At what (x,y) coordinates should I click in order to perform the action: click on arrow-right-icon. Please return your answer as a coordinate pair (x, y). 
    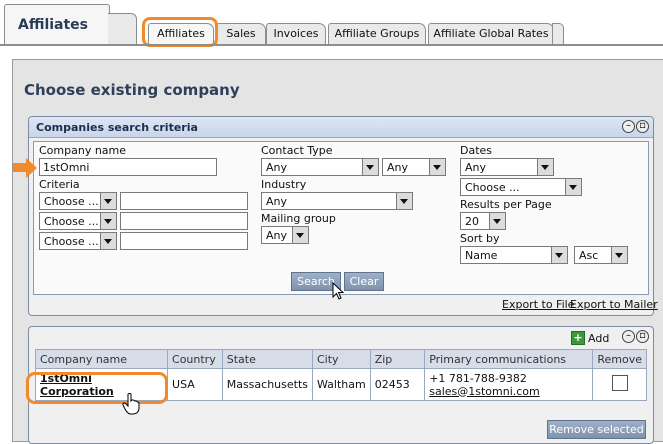
    Looking at the image, I should click on (31, 168).